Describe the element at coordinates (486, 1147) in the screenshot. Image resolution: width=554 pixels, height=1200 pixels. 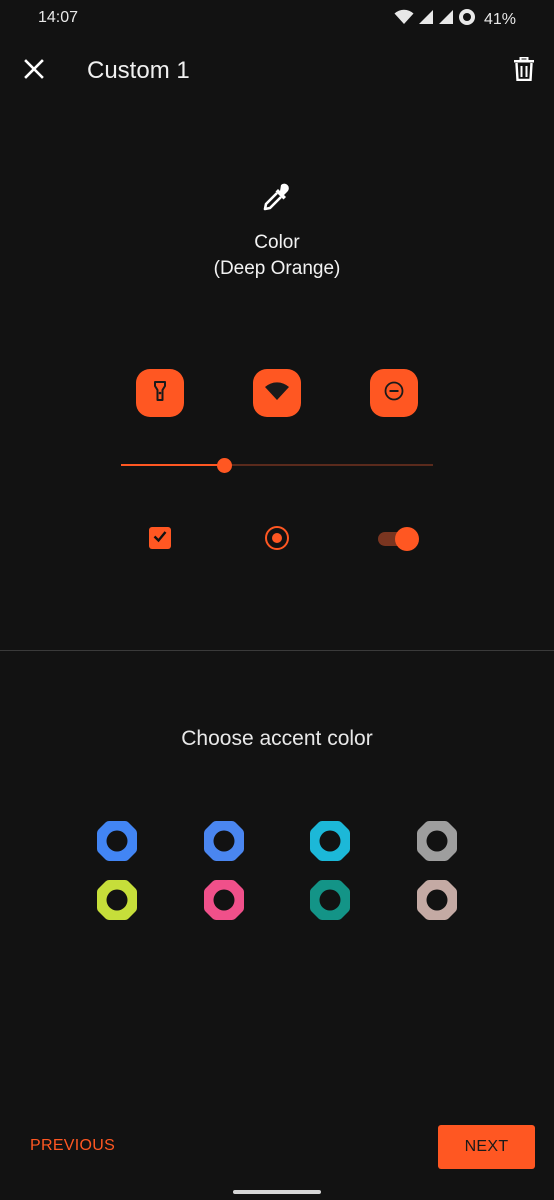
I see `next-button: NEXT` at that location.